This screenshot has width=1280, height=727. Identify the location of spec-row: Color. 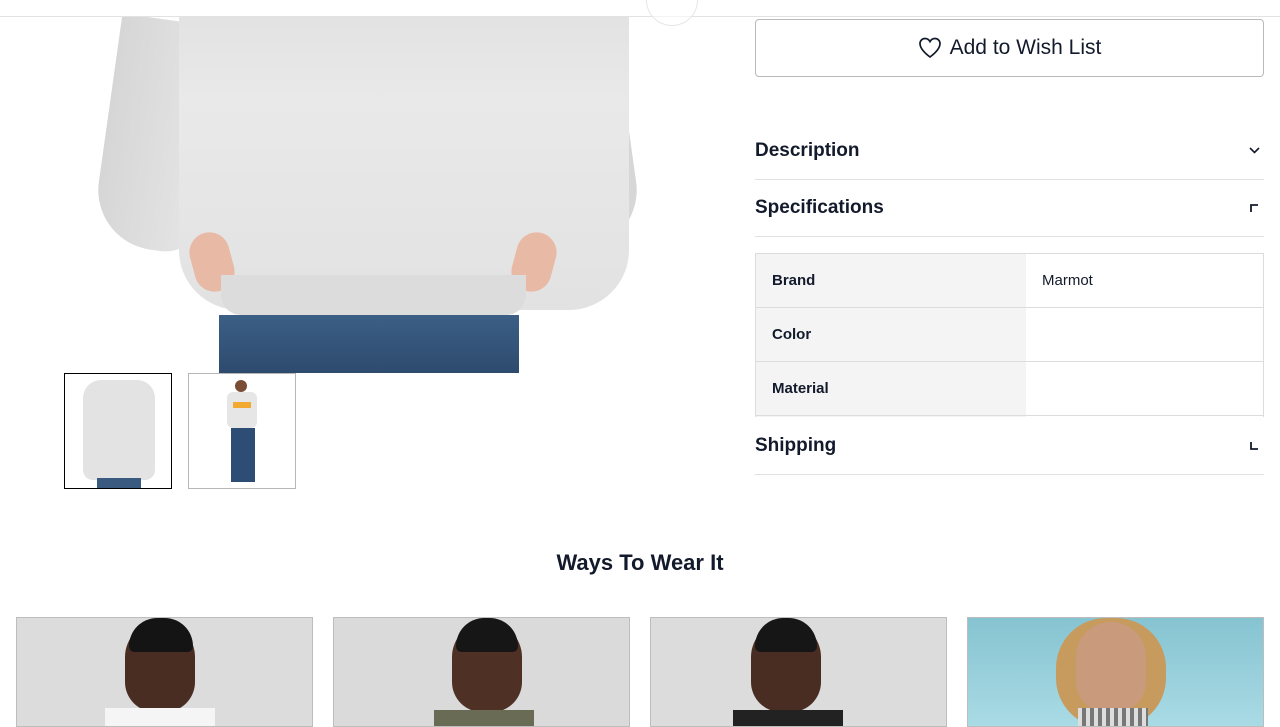
(1009, 335).